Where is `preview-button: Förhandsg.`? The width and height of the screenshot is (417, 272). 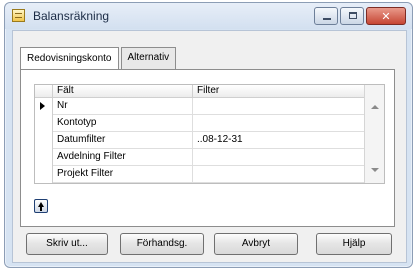 preview-button: Förhandsg. is located at coordinates (162, 244).